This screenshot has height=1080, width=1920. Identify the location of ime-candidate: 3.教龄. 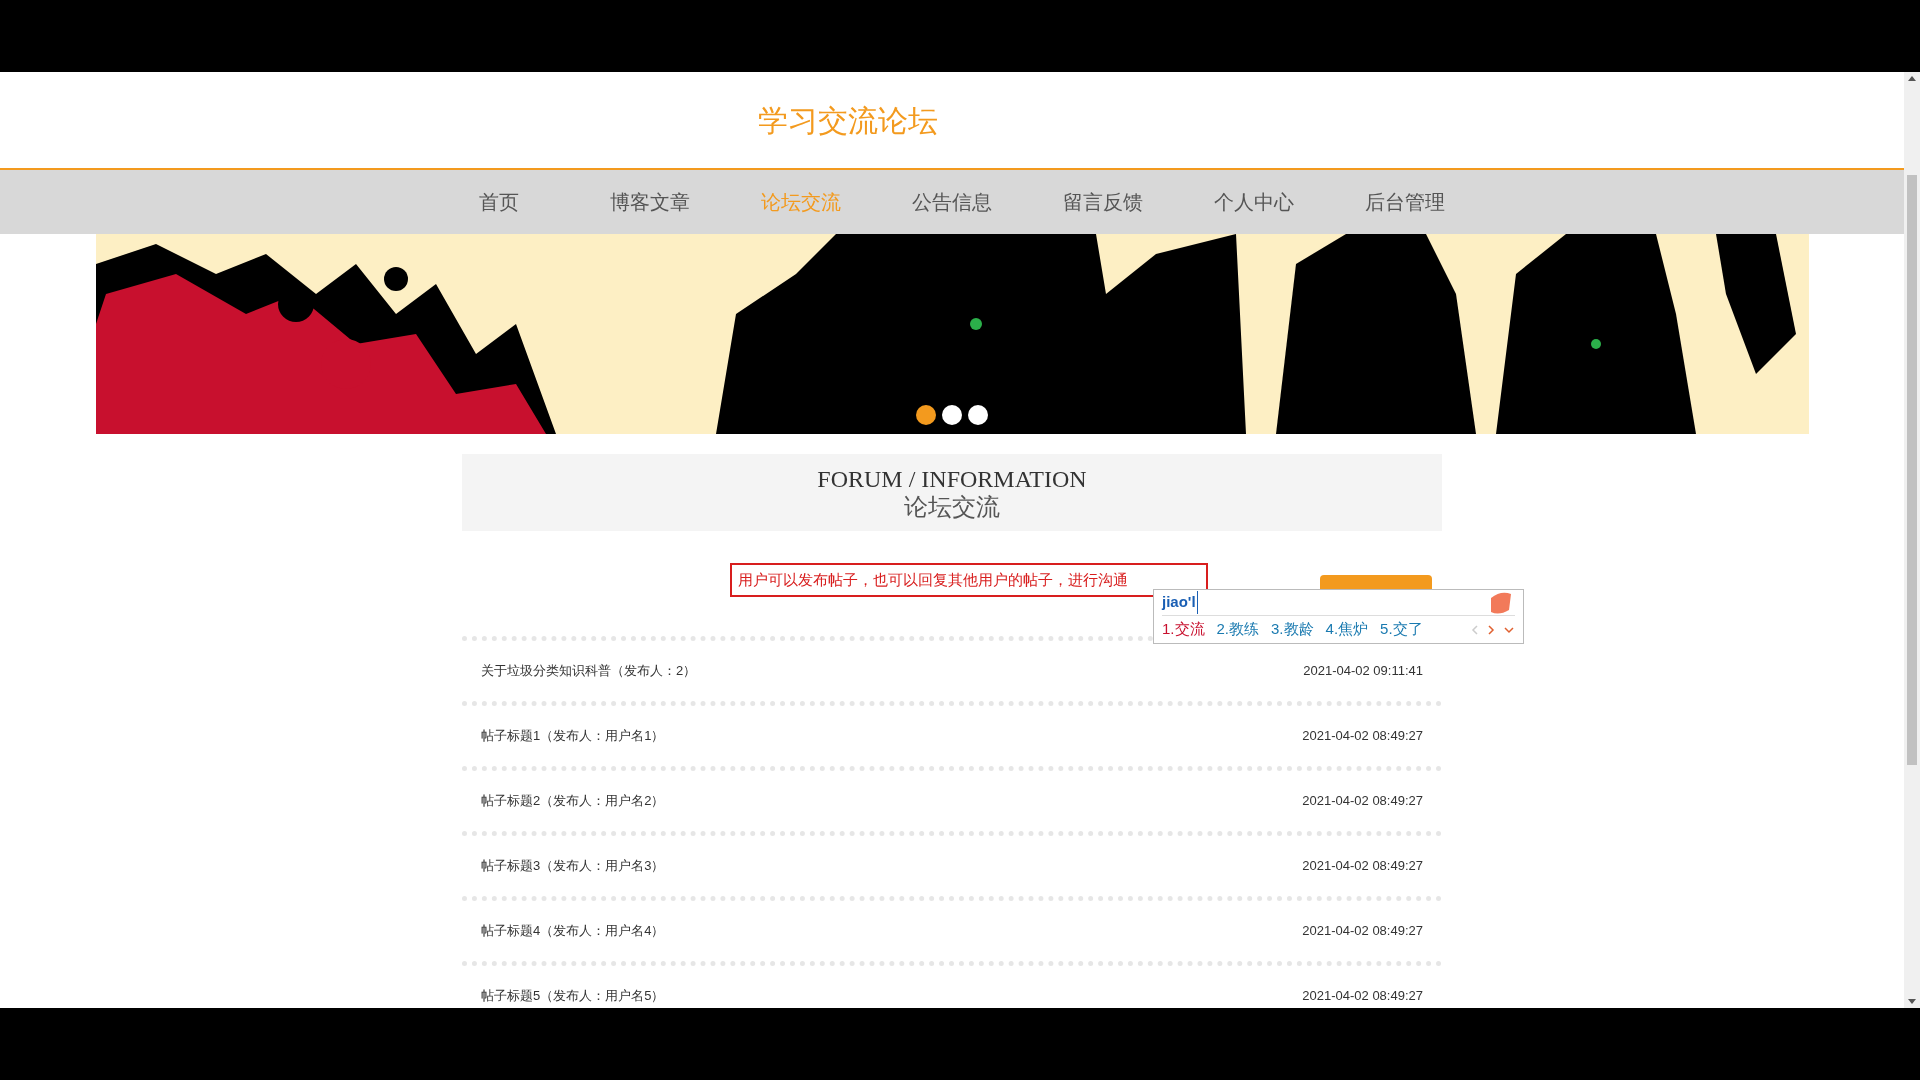
(1292, 629).